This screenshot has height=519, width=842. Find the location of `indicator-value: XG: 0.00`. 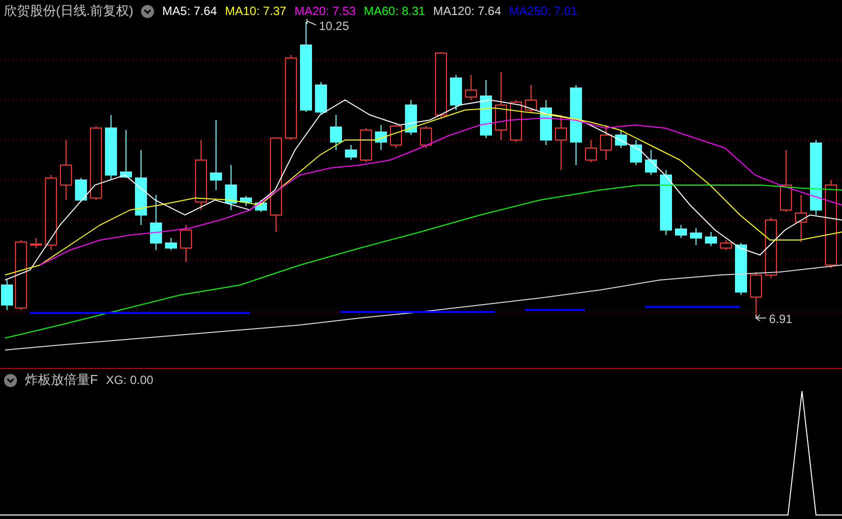

indicator-value: XG: 0.00 is located at coordinates (130, 380).